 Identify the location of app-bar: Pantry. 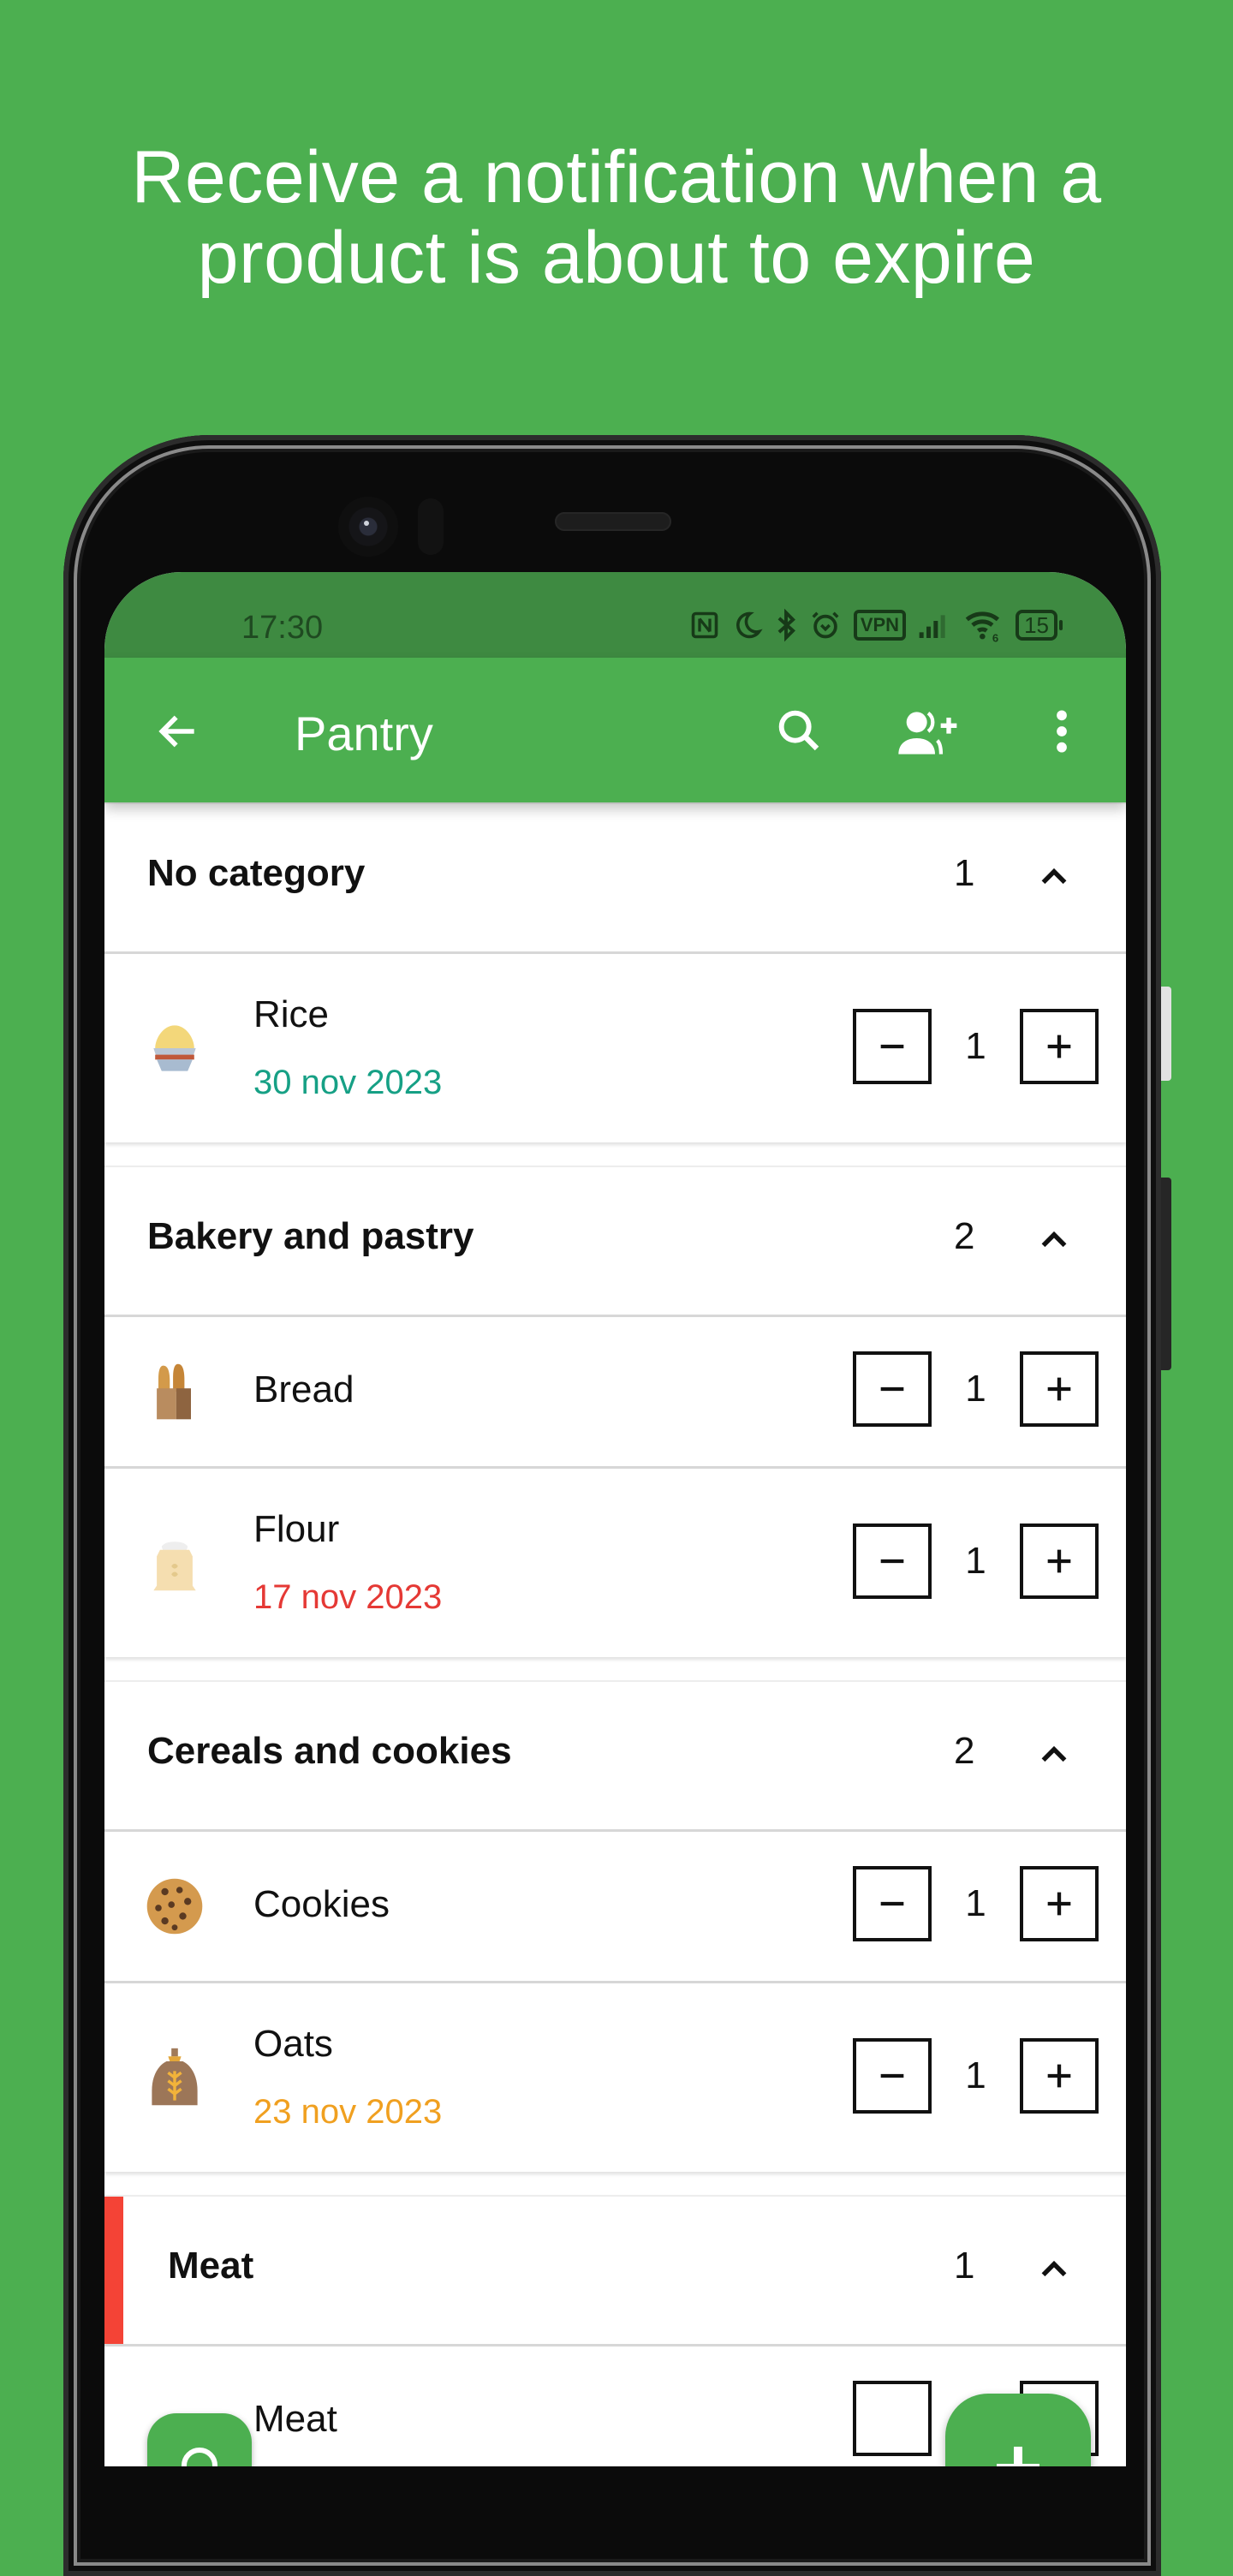
(615, 730).